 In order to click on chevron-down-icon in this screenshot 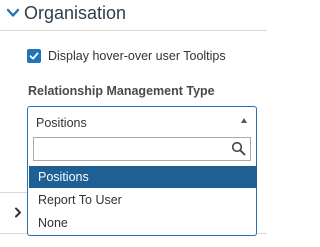, I will do `click(13, 12)`.